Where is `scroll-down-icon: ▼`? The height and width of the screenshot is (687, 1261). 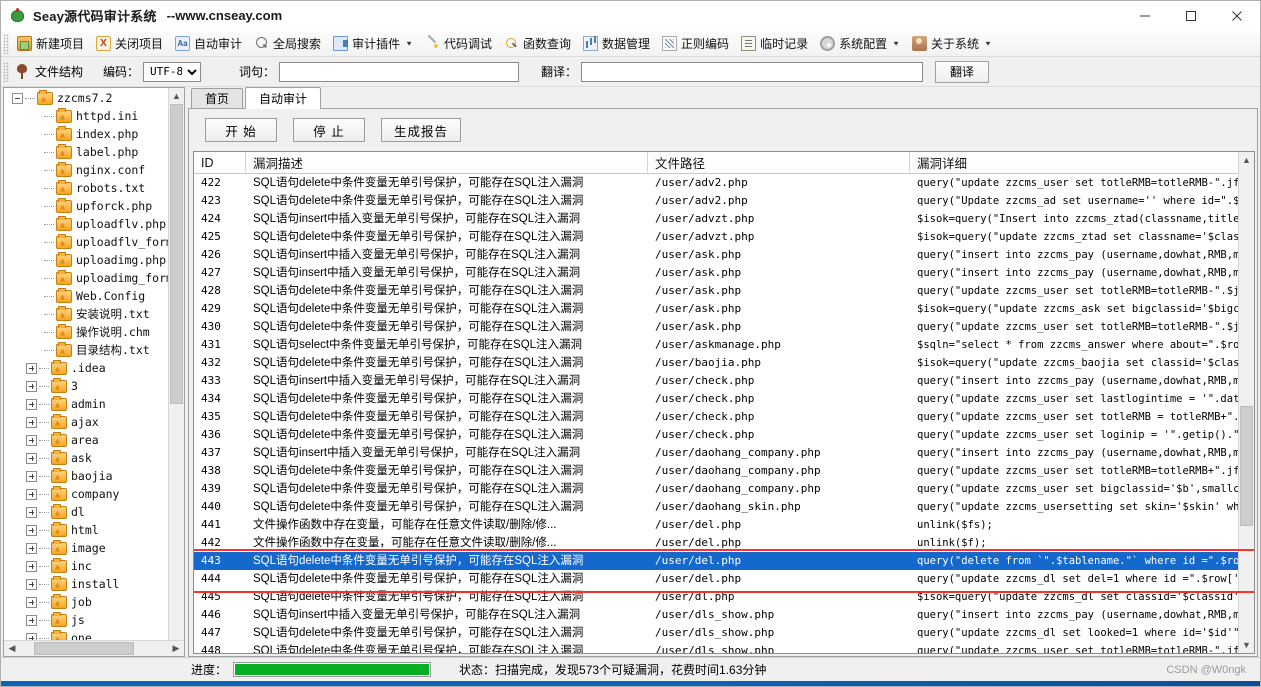
scroll-down-icon: ▼ is located at coordinates (1246, 645).